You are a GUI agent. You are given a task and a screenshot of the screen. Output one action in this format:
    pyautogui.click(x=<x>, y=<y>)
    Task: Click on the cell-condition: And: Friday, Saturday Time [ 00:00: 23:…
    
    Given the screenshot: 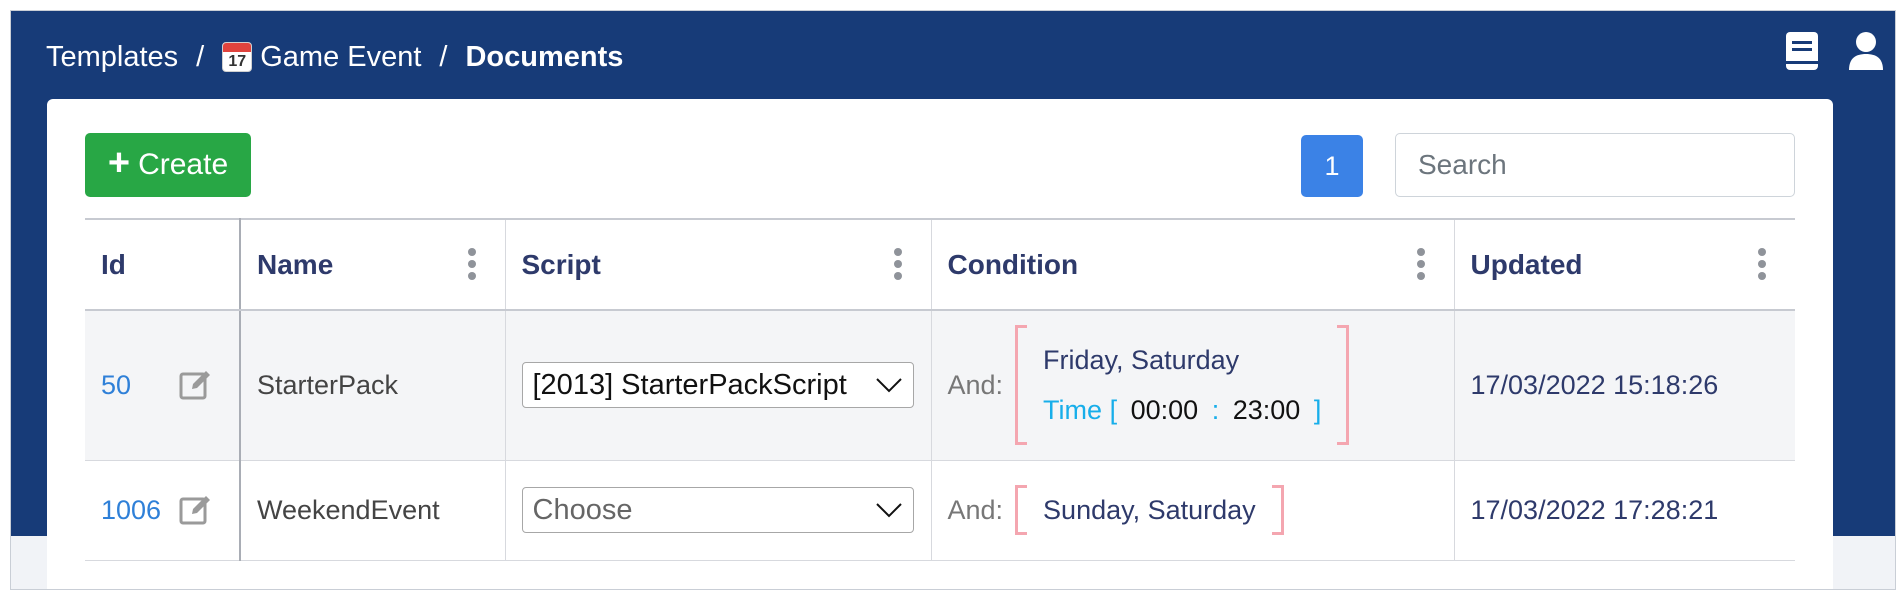 What is the action you would take?
    pyautogui.click(x=1192, y=385)
    